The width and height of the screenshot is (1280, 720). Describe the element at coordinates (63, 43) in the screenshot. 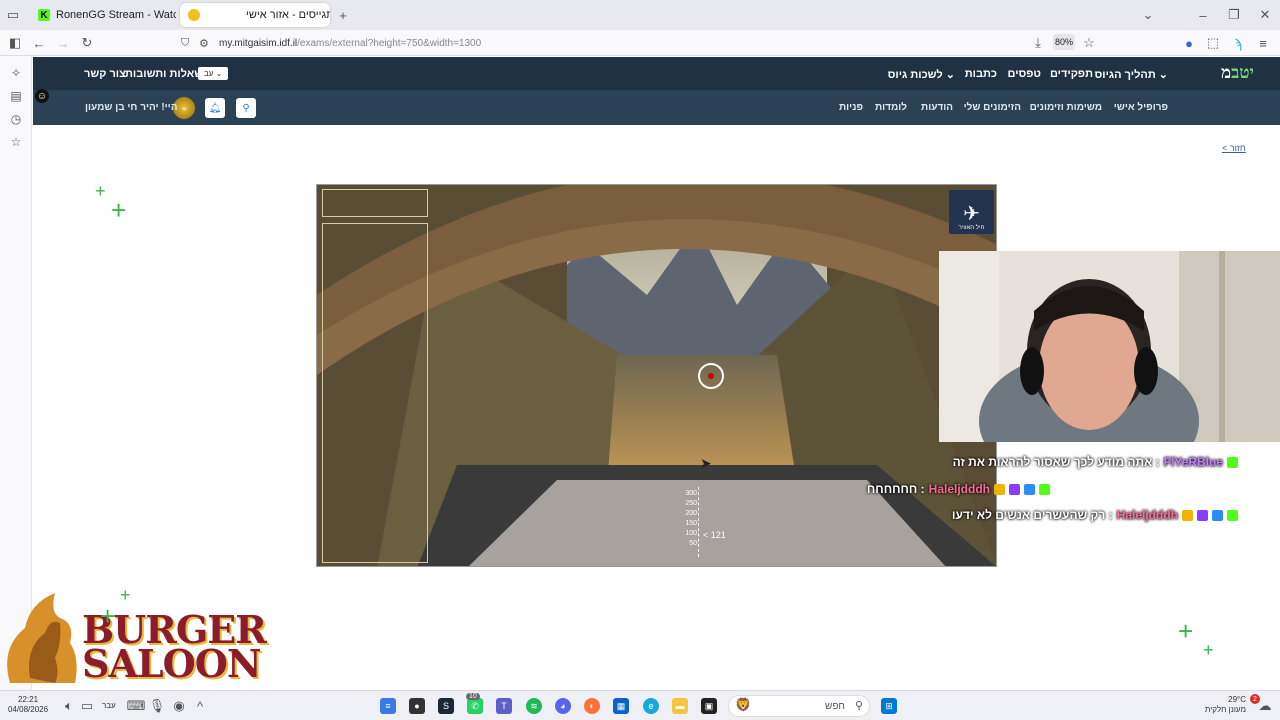

I see `forward-icon: →` at that location.